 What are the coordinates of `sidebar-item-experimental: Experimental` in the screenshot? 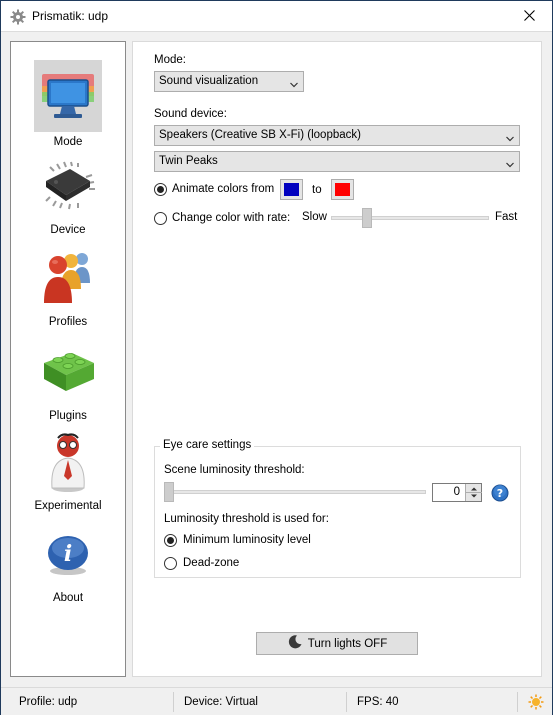 It's located at (68, 470).